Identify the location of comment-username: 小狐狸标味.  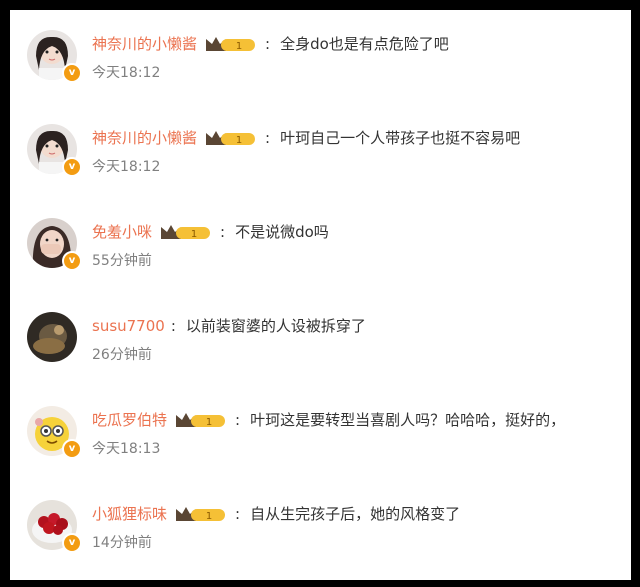
(129, 514).